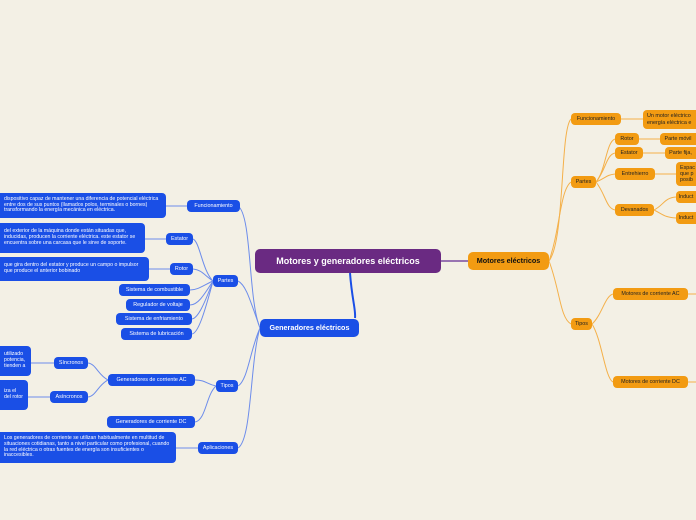 The height and width of the screenshot is (520, 696). What do you see at coordinates (309, 328) in the screenshot?
I see `generadores-node: Generadores eléctricos` at bounding box center [309, 328].